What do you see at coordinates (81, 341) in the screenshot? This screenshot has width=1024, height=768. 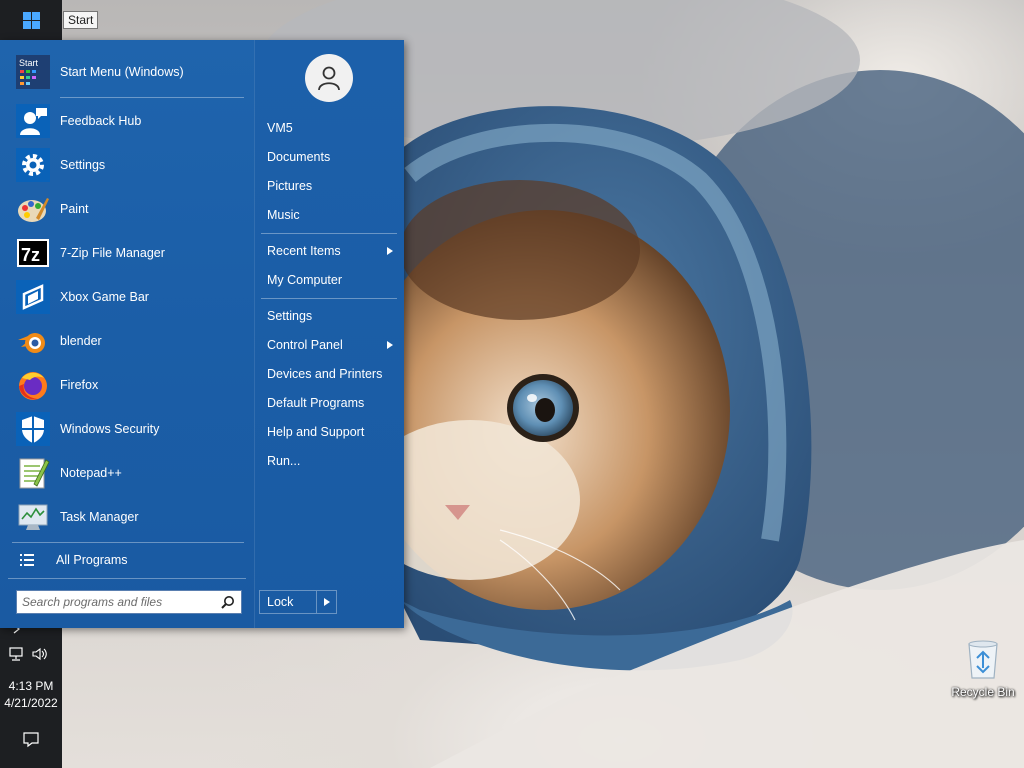 I see `app-label: blender` at bounding box center [81, 341].